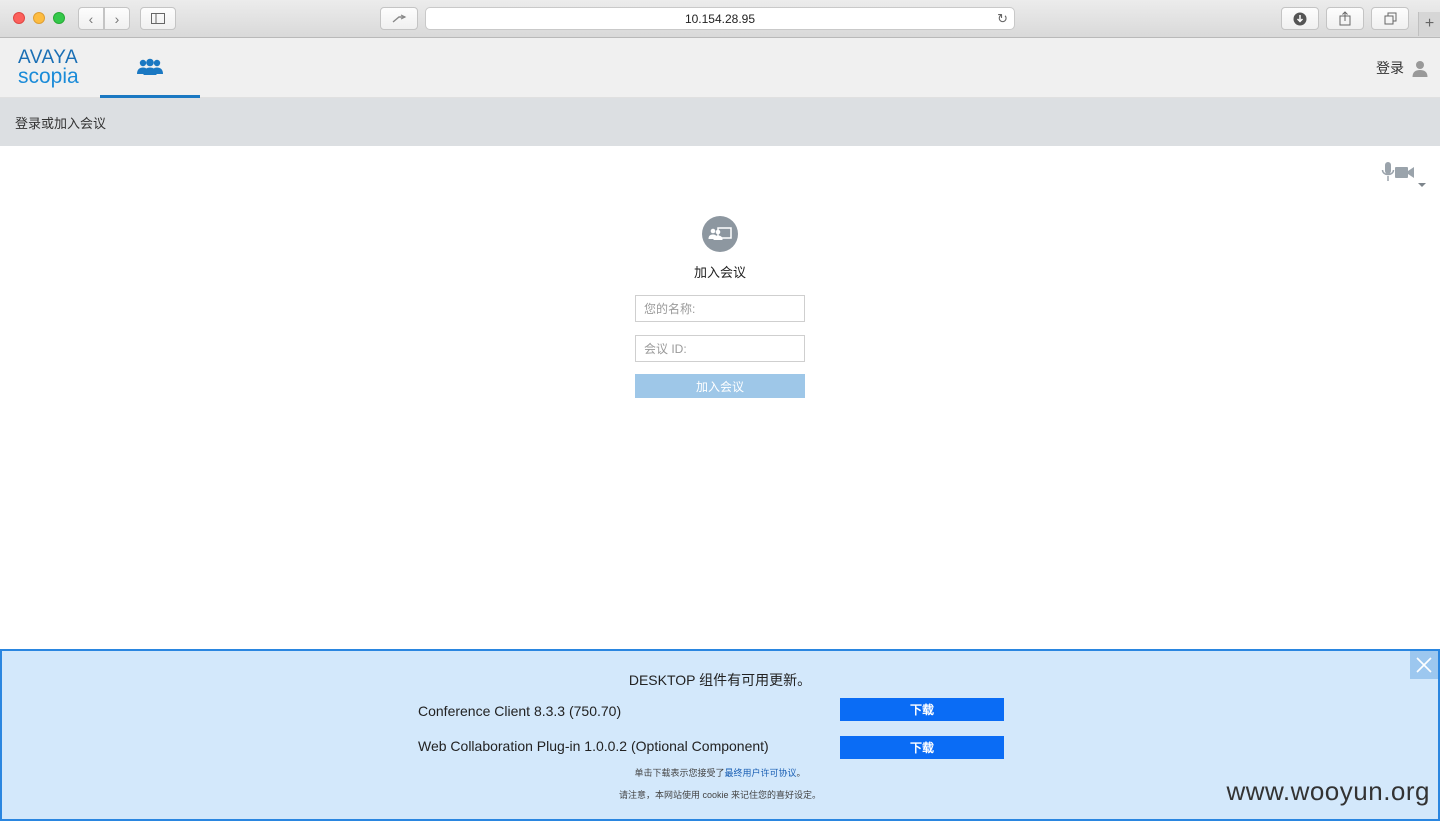 The width and height of the screenshot is (1440, 821). I want to click on logo-scopia-text: scopia, so click(48, 76).